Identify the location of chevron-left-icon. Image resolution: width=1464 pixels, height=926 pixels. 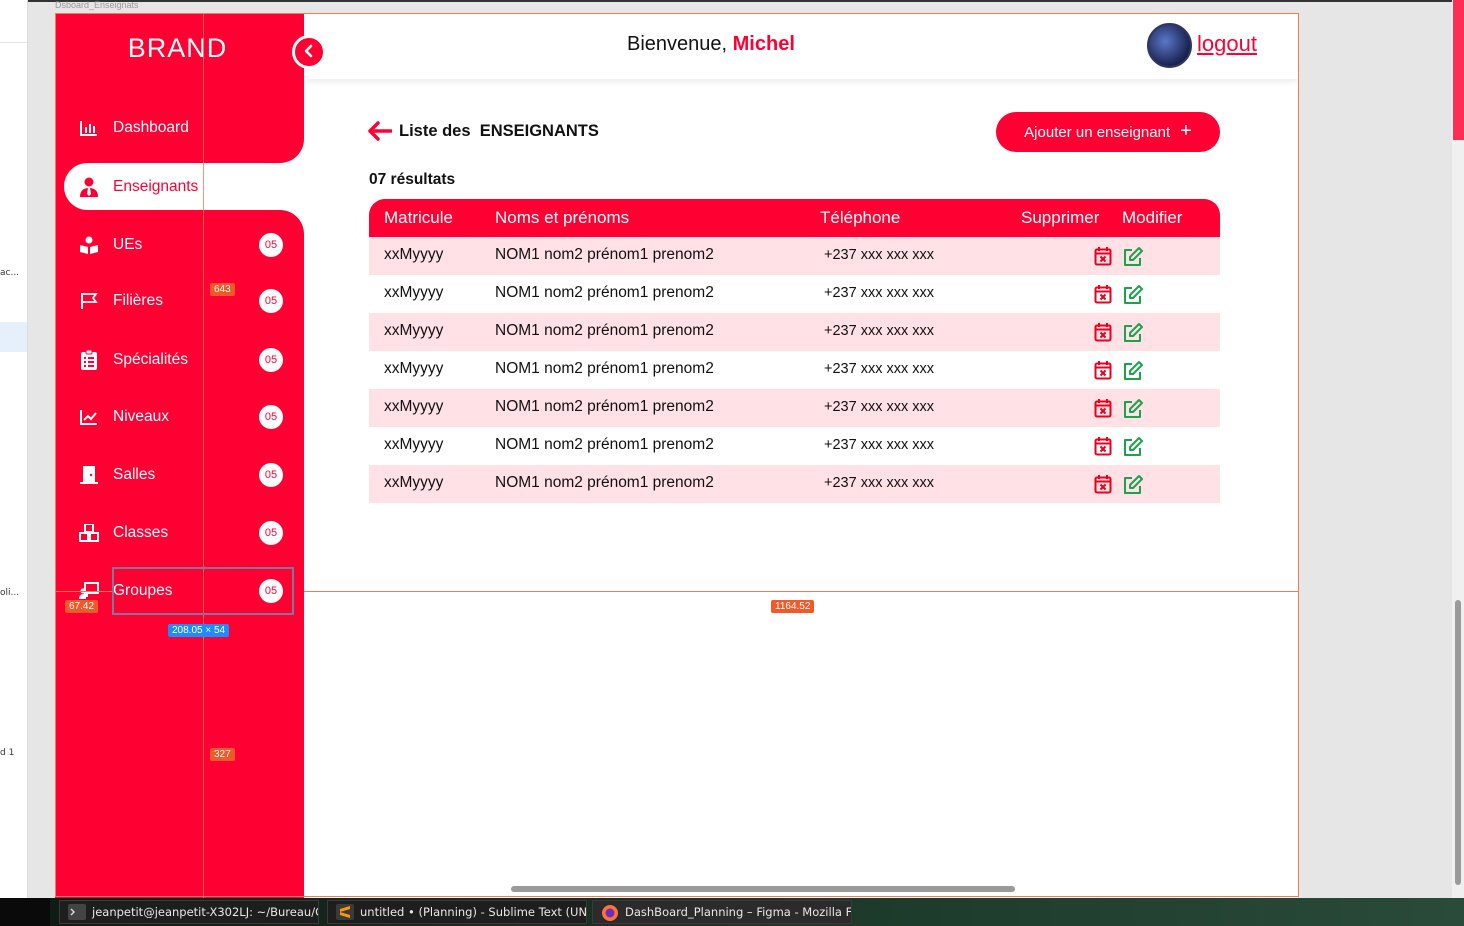
(309, 52).